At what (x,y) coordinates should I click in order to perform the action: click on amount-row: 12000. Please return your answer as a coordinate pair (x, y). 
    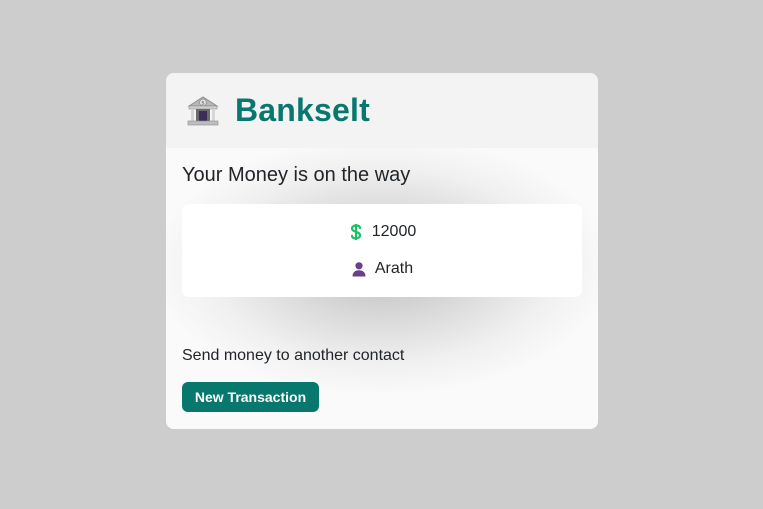
    Looking at the image, I should click on (382, 232).